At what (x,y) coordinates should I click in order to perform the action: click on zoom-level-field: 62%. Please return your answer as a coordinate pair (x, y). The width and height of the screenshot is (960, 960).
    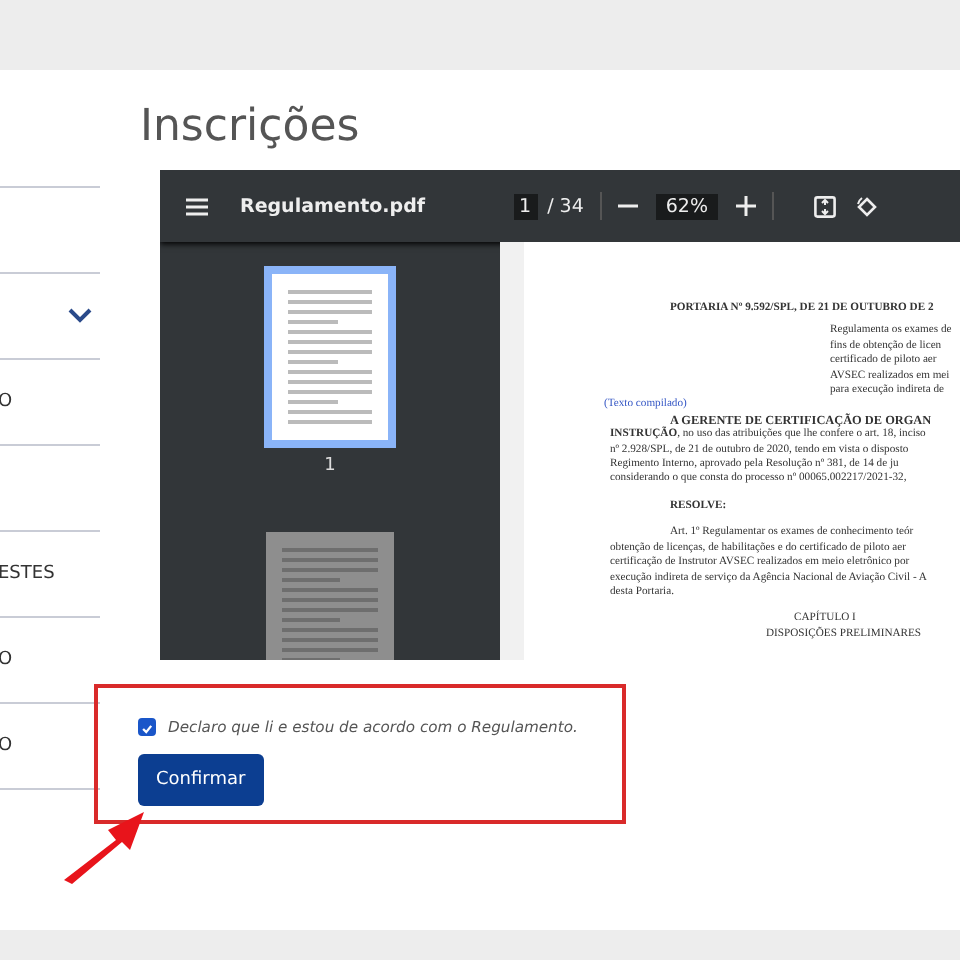
    Looking at the image, I should click on (686, 206).